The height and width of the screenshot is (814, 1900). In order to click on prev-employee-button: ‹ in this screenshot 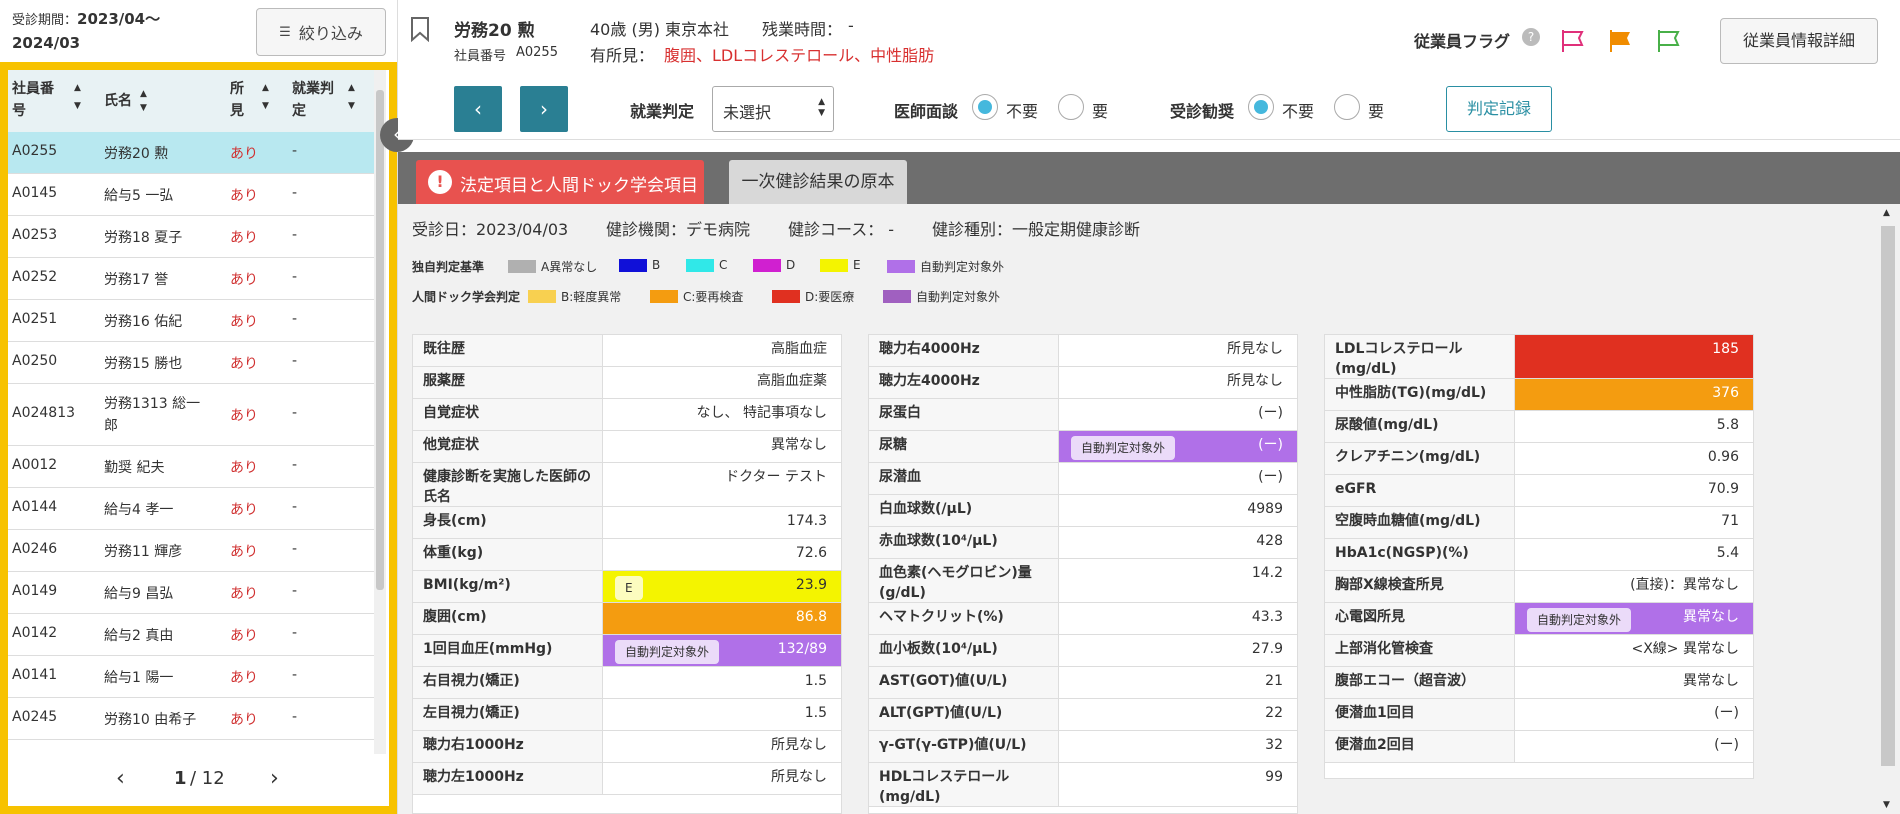, I will do `click(478, 109)`.